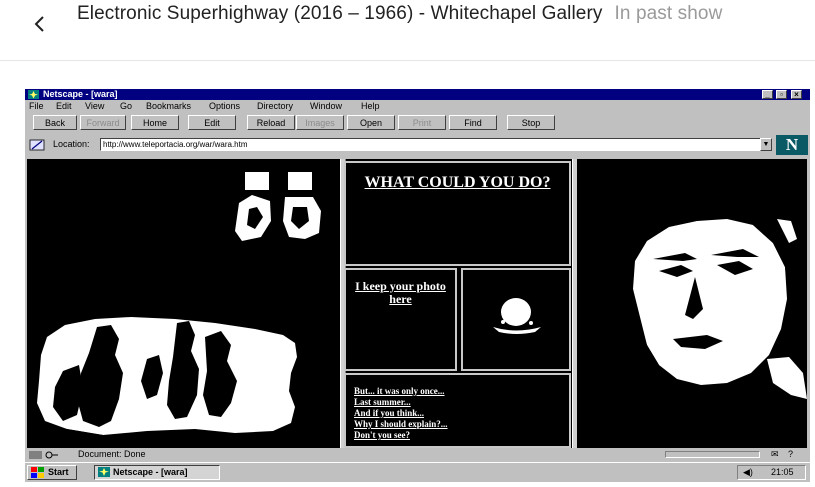  I want to click on restore-button: ▫, so click(781, 94).